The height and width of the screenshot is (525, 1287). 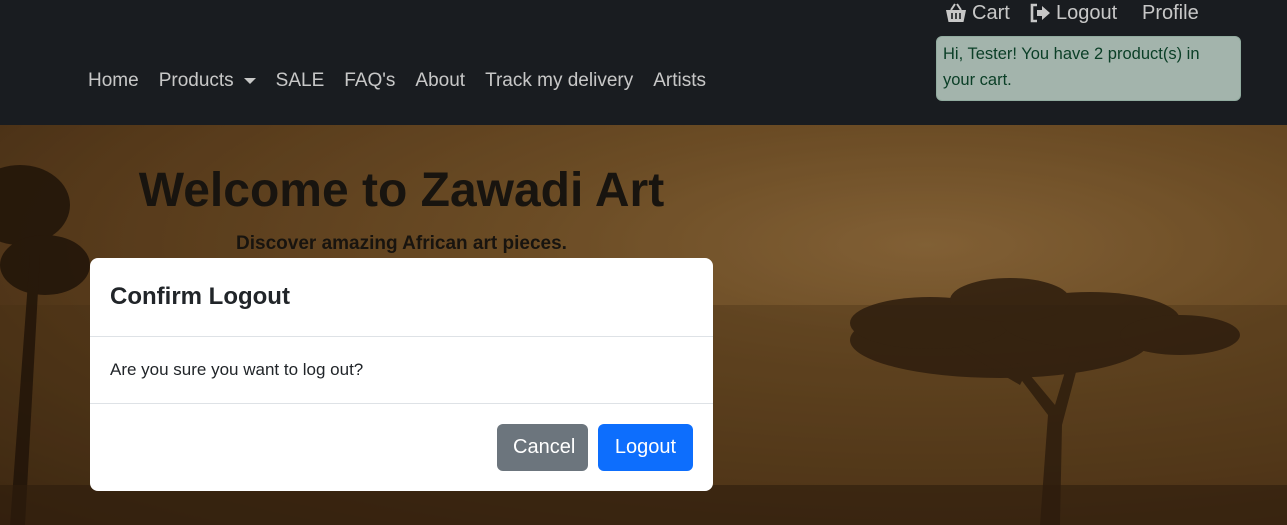 I want to click on cancel-button: Cancel, so click(x=542, y=447).